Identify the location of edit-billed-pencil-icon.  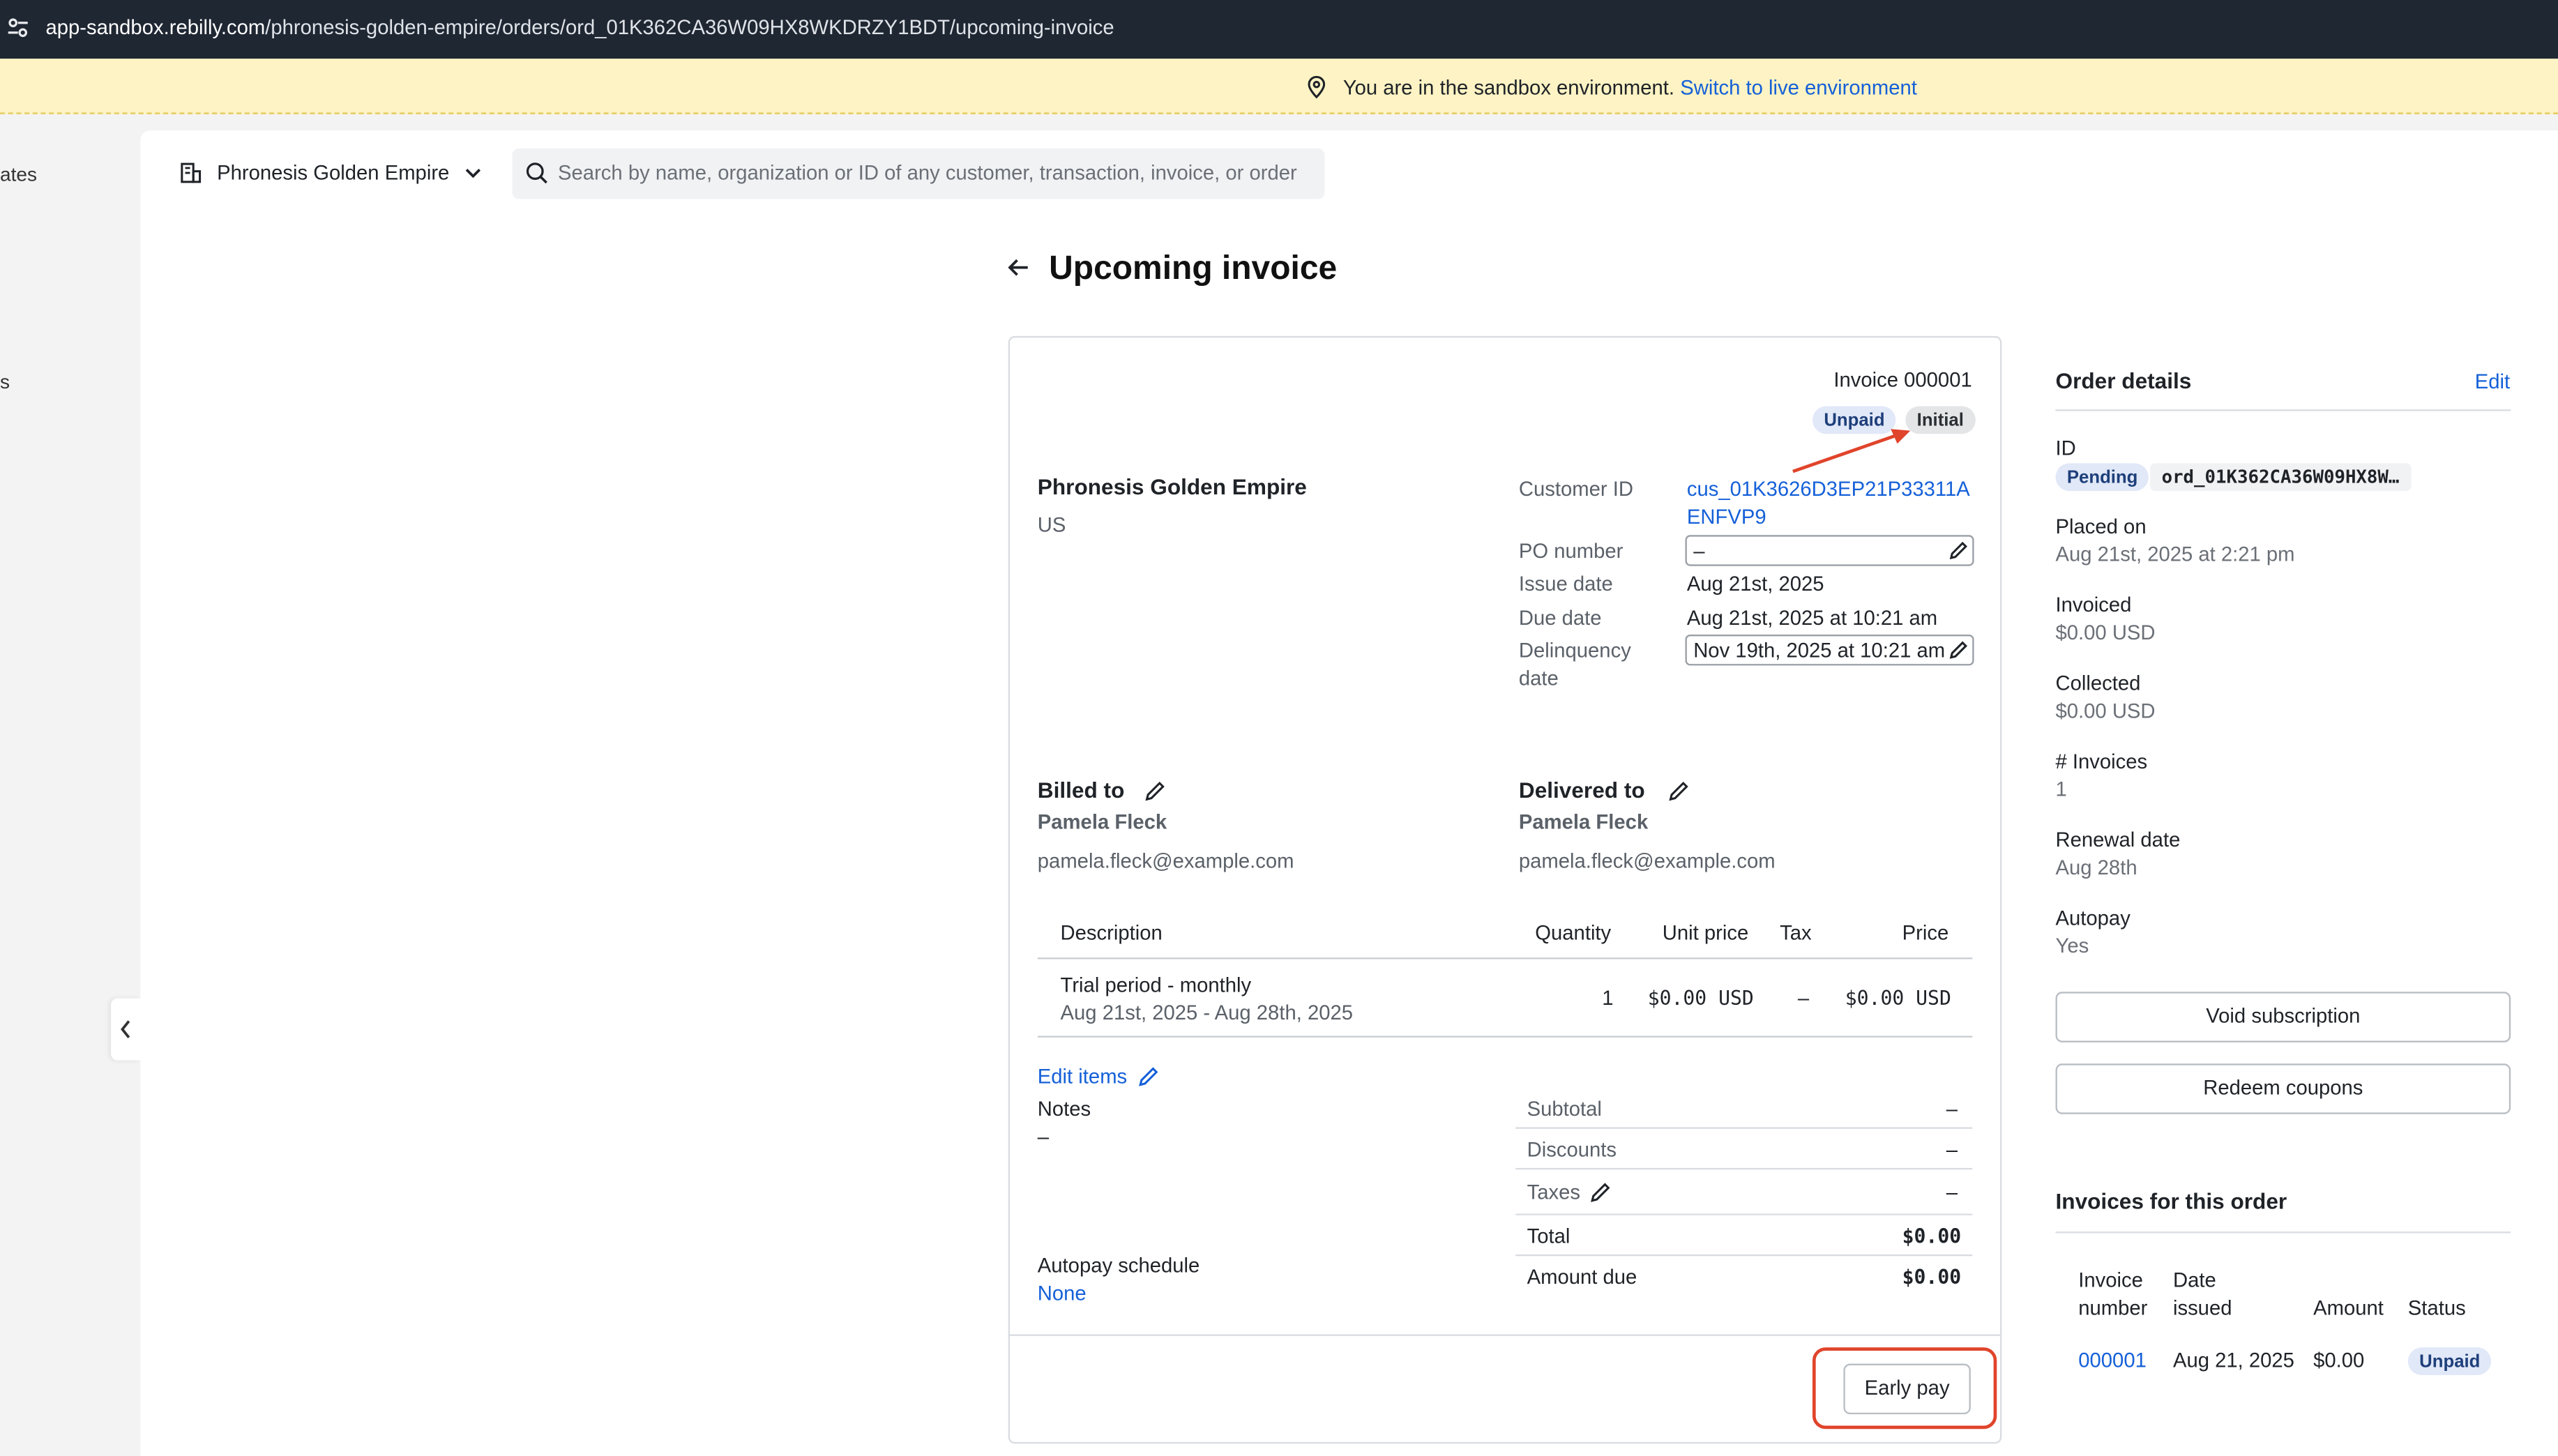
(1155, 791).